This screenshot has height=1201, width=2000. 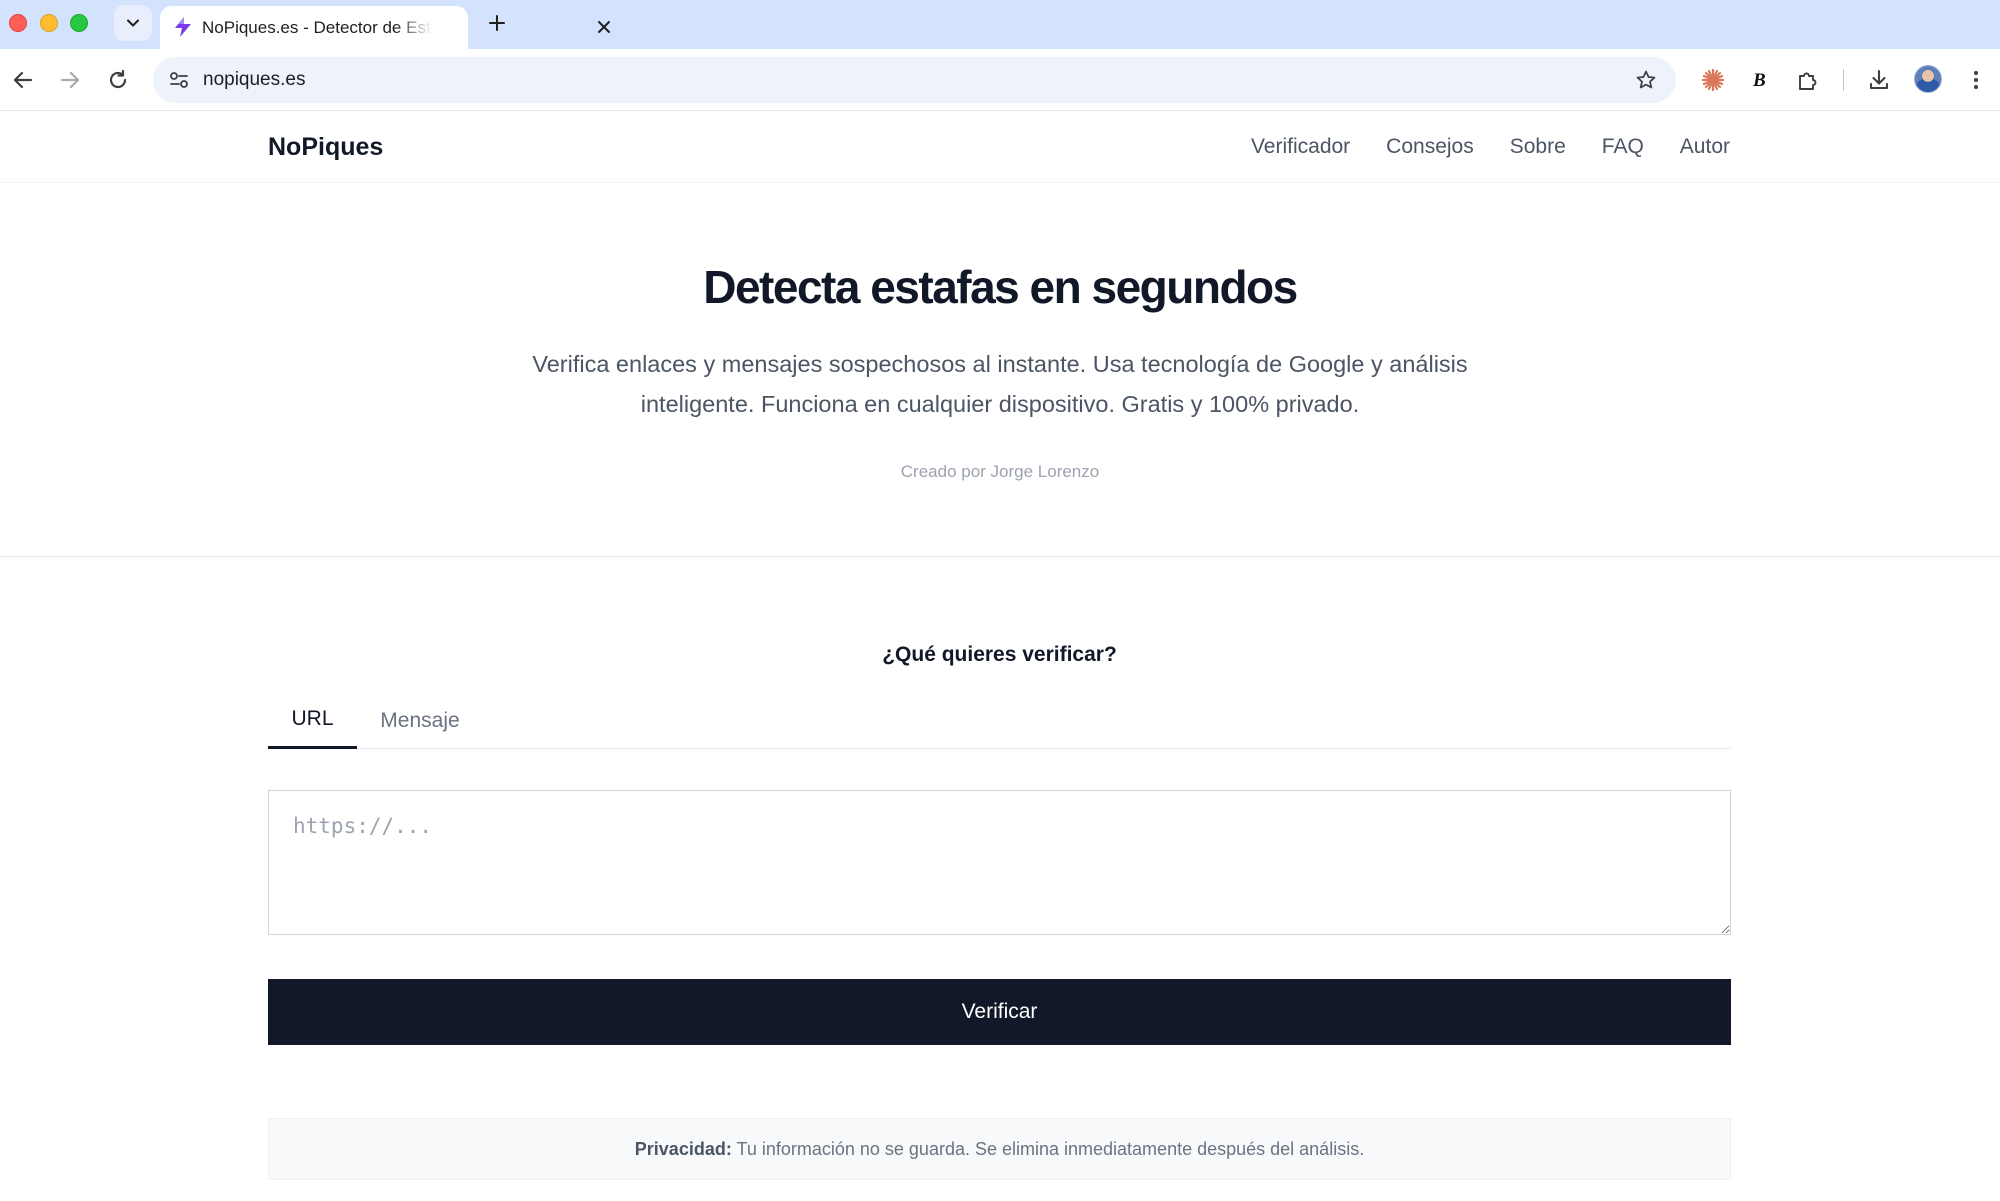 I want to click on nav-link-autor: Autor, so click(x=1705, y=147).